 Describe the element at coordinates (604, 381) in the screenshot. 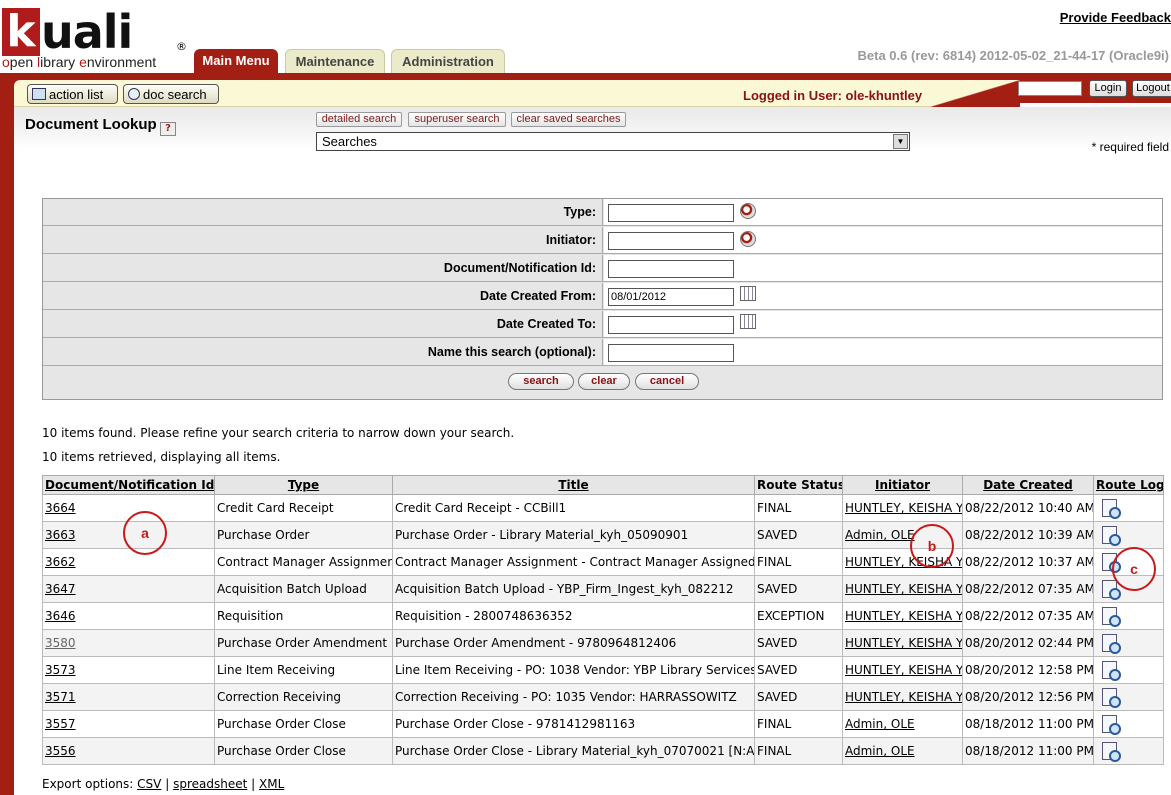

I see `clear-button: clear` at that location.